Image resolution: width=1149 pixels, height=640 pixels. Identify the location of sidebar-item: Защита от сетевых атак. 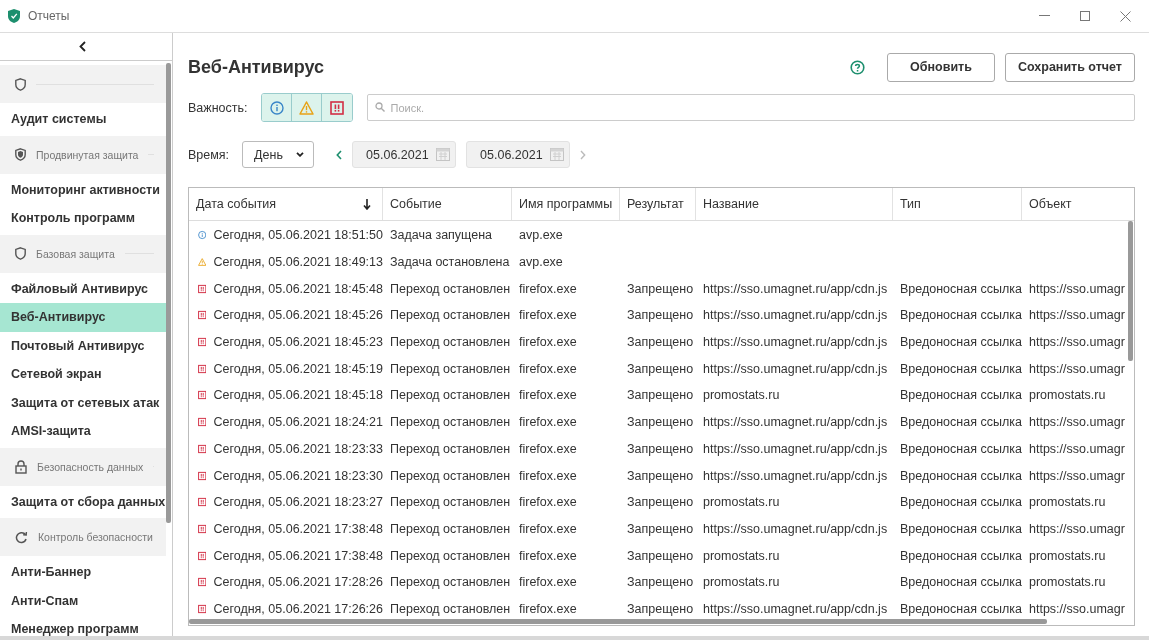
(83, 402).